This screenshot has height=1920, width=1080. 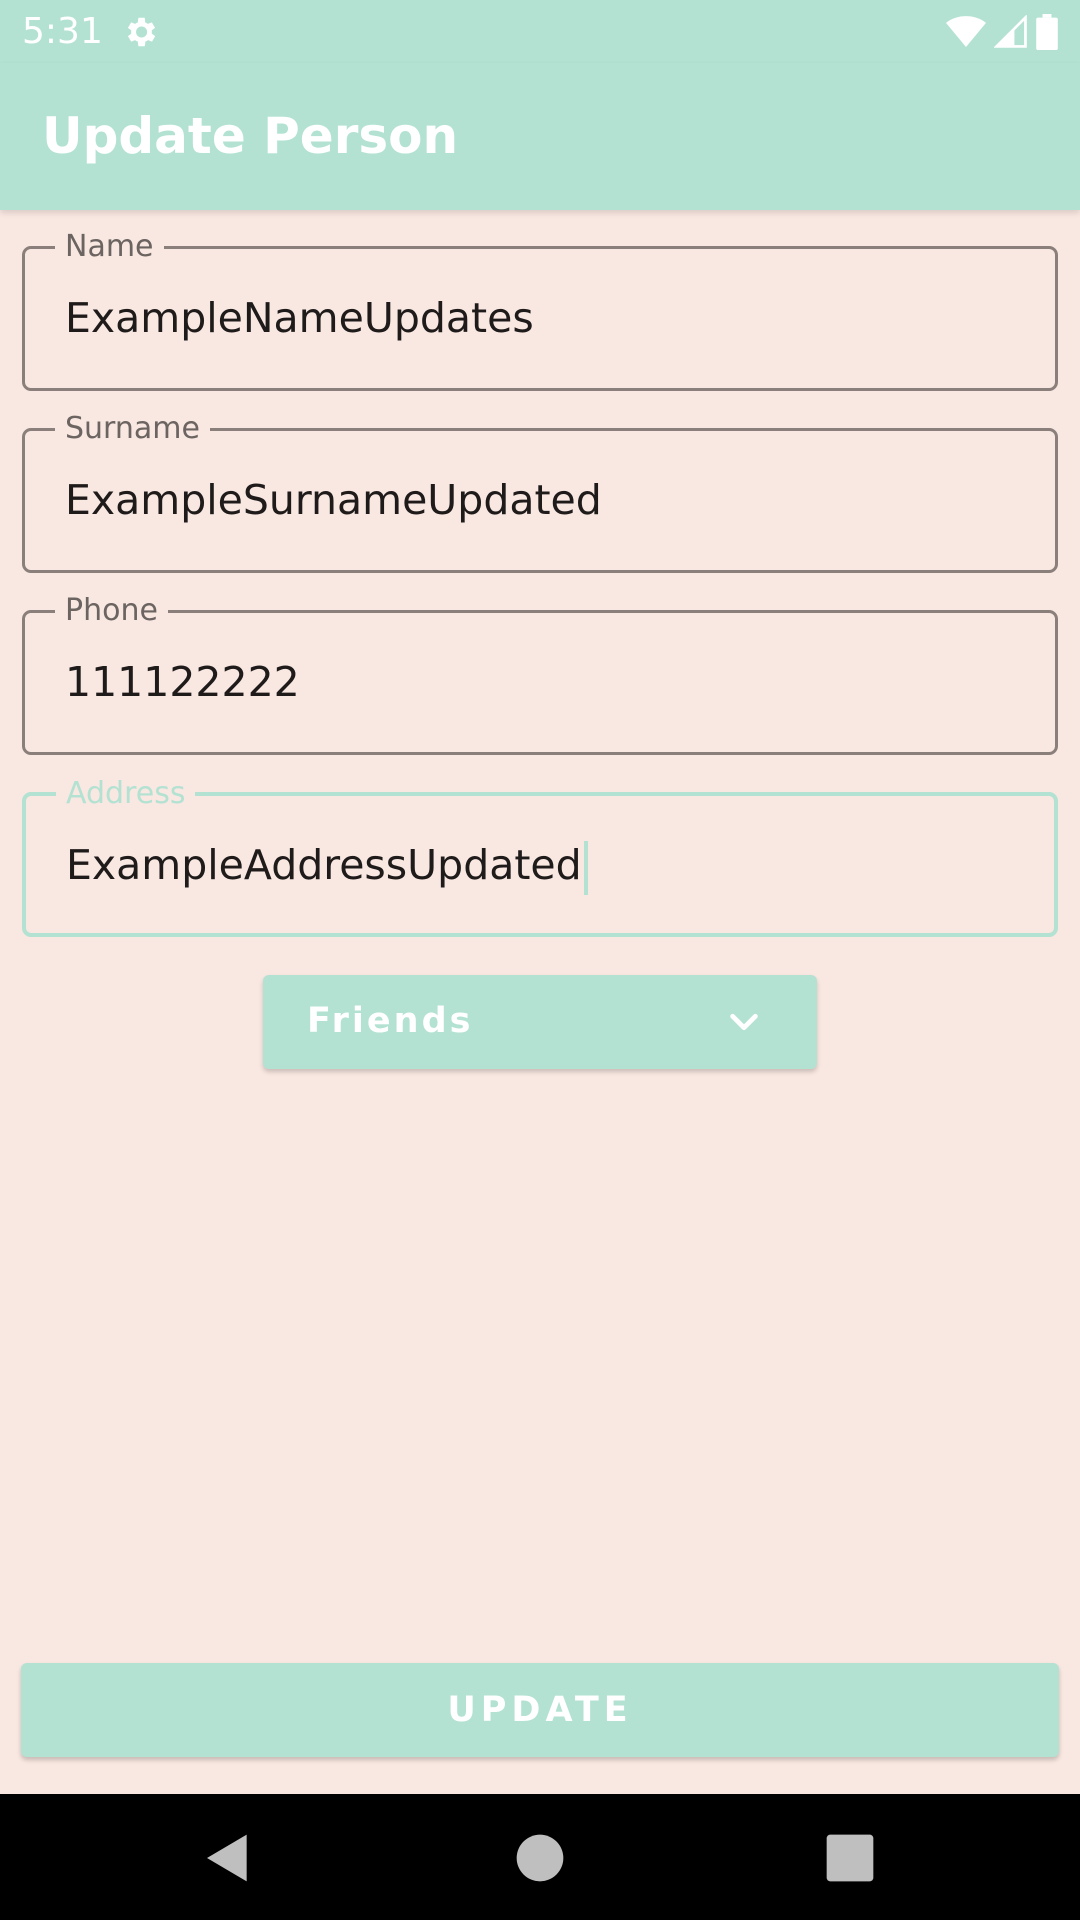 I want to click on surname-input: ExampleSurnameUpdated, so click(x=333, y=500).